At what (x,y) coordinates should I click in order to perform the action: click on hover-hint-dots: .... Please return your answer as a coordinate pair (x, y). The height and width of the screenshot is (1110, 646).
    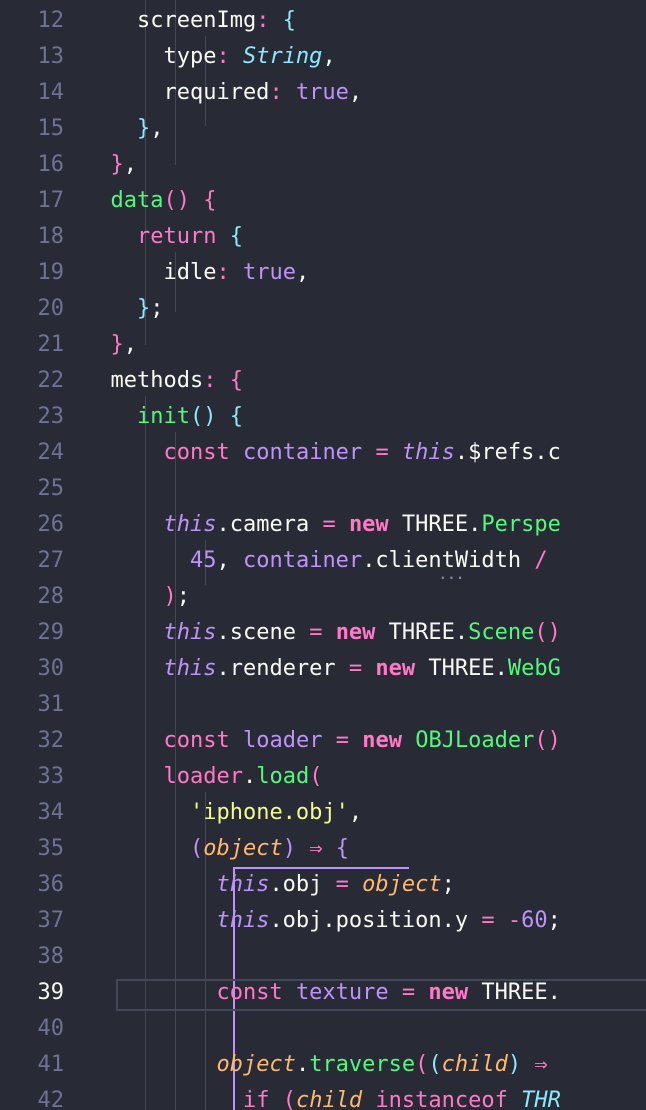
    Looking at the image, I should click on (451, 573).